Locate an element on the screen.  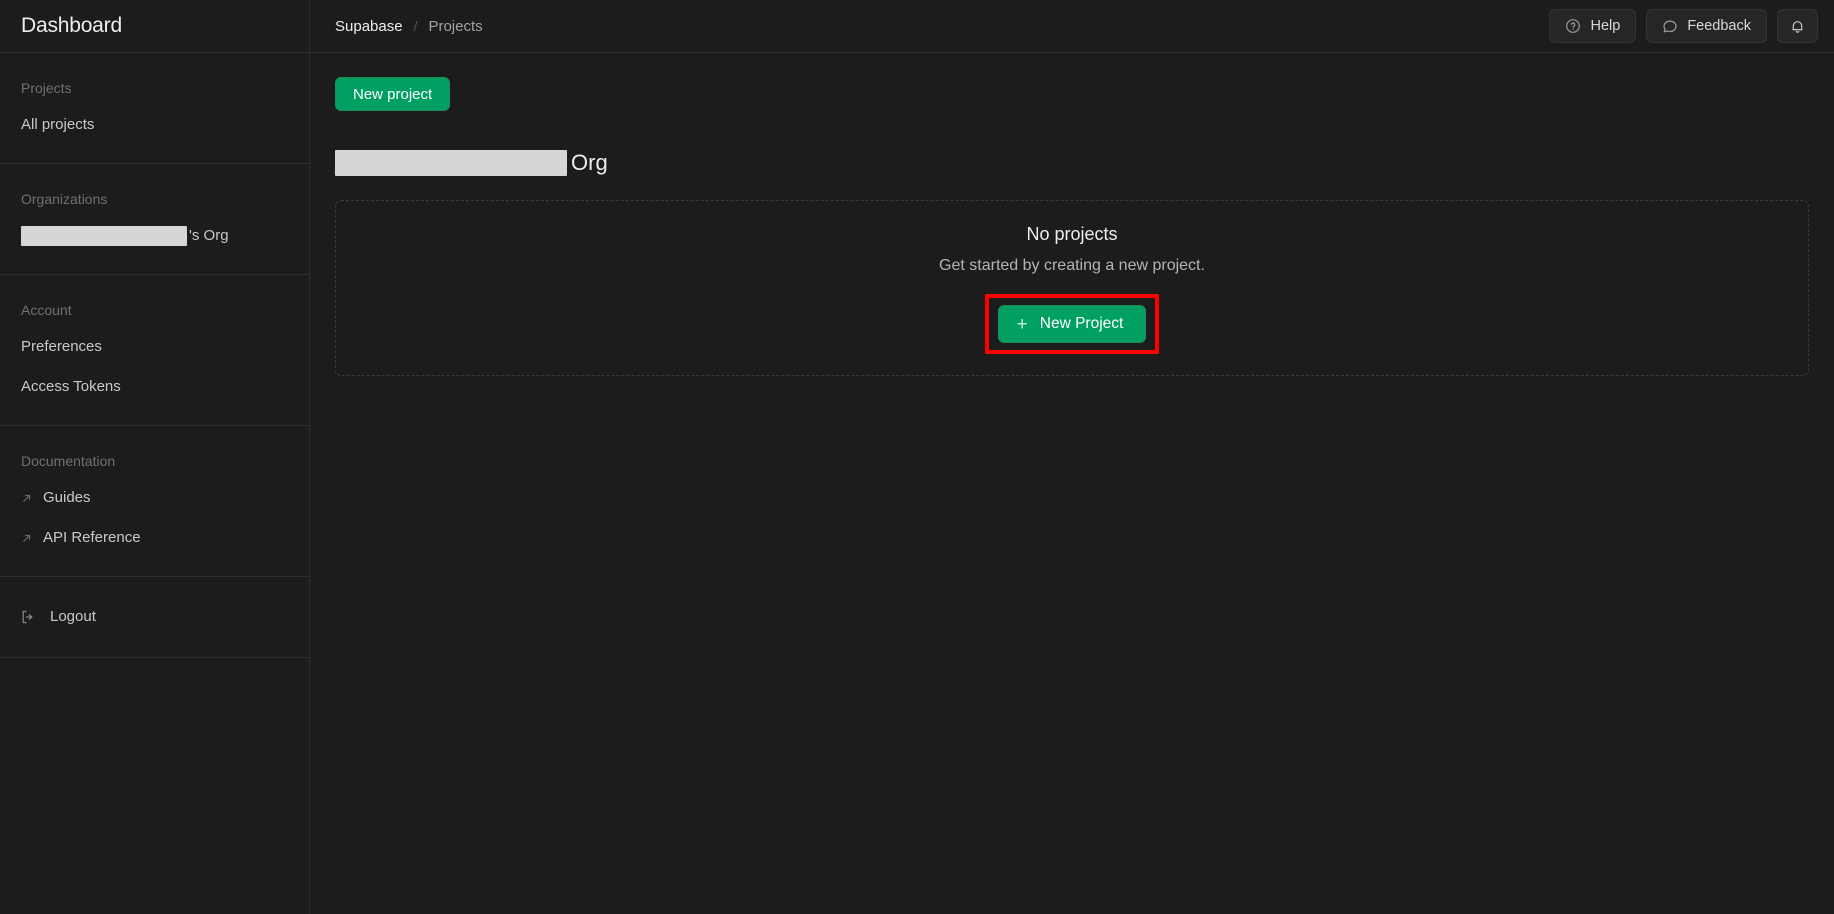
sidebar-item-label: Logout is located at coordinates (73, 616).